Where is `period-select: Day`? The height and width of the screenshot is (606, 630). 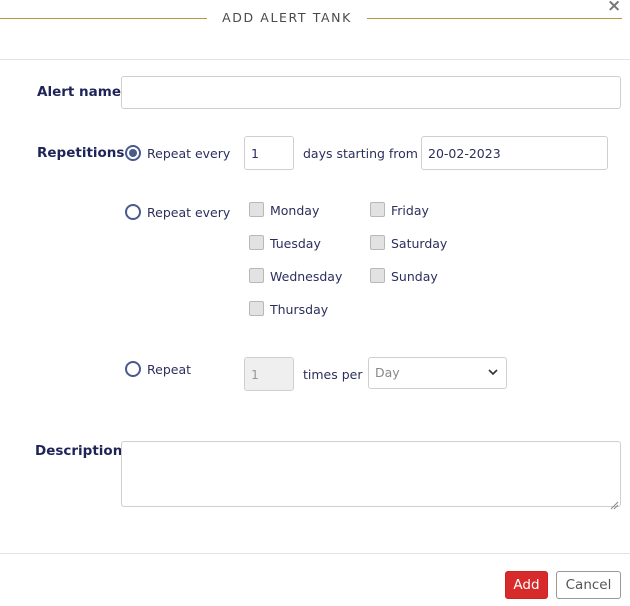 period-select: Day is located at coordinates (437, 373).